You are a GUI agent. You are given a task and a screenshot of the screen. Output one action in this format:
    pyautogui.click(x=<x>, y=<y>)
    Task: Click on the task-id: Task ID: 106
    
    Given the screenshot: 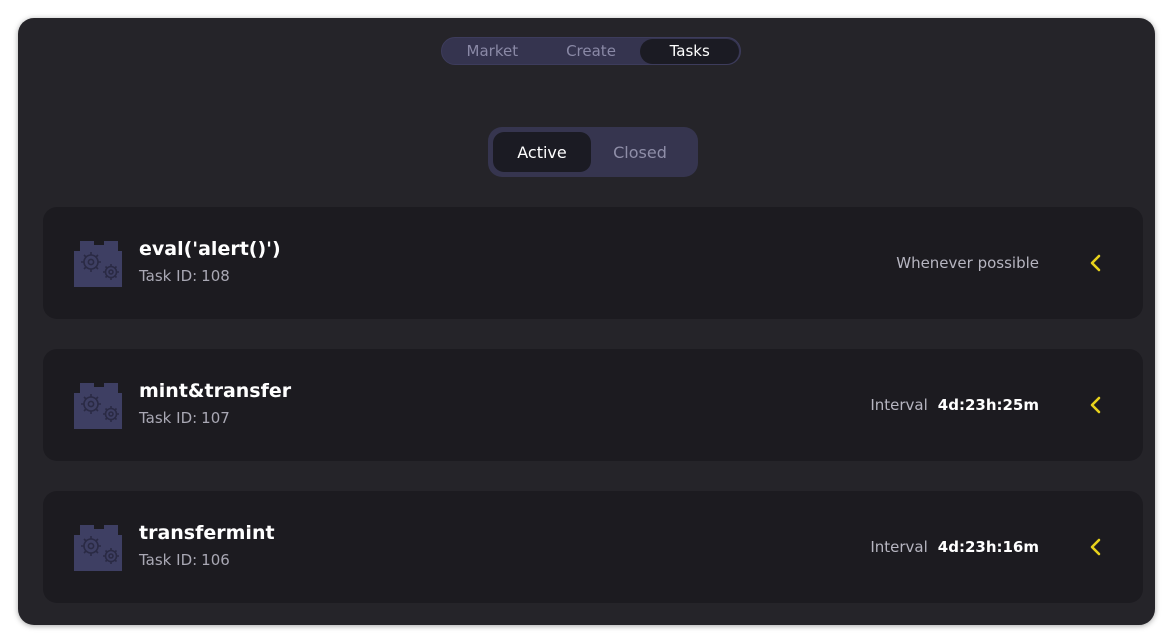 What is the action you would take?
    pyautogui.click(x=184, y=560)
    